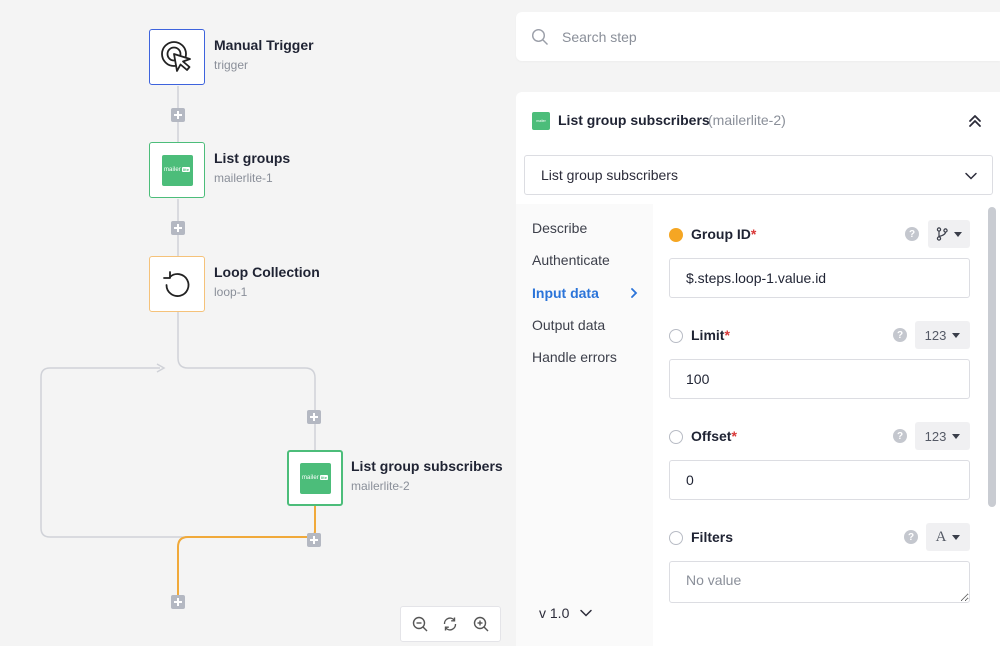 This screenshot has height=646, width=1000. Describe the element at coordinates (819, 278) in the screenshot. I see `group-id-input` at that location.